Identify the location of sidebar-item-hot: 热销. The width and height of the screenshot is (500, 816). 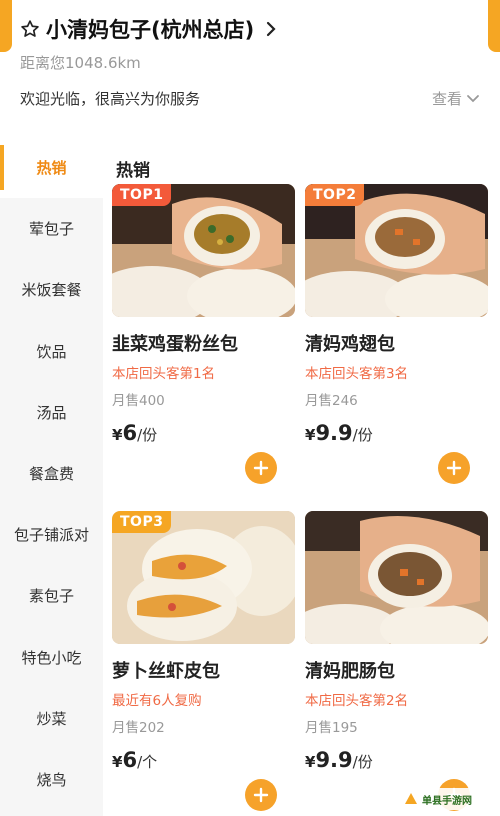
(51, 168).